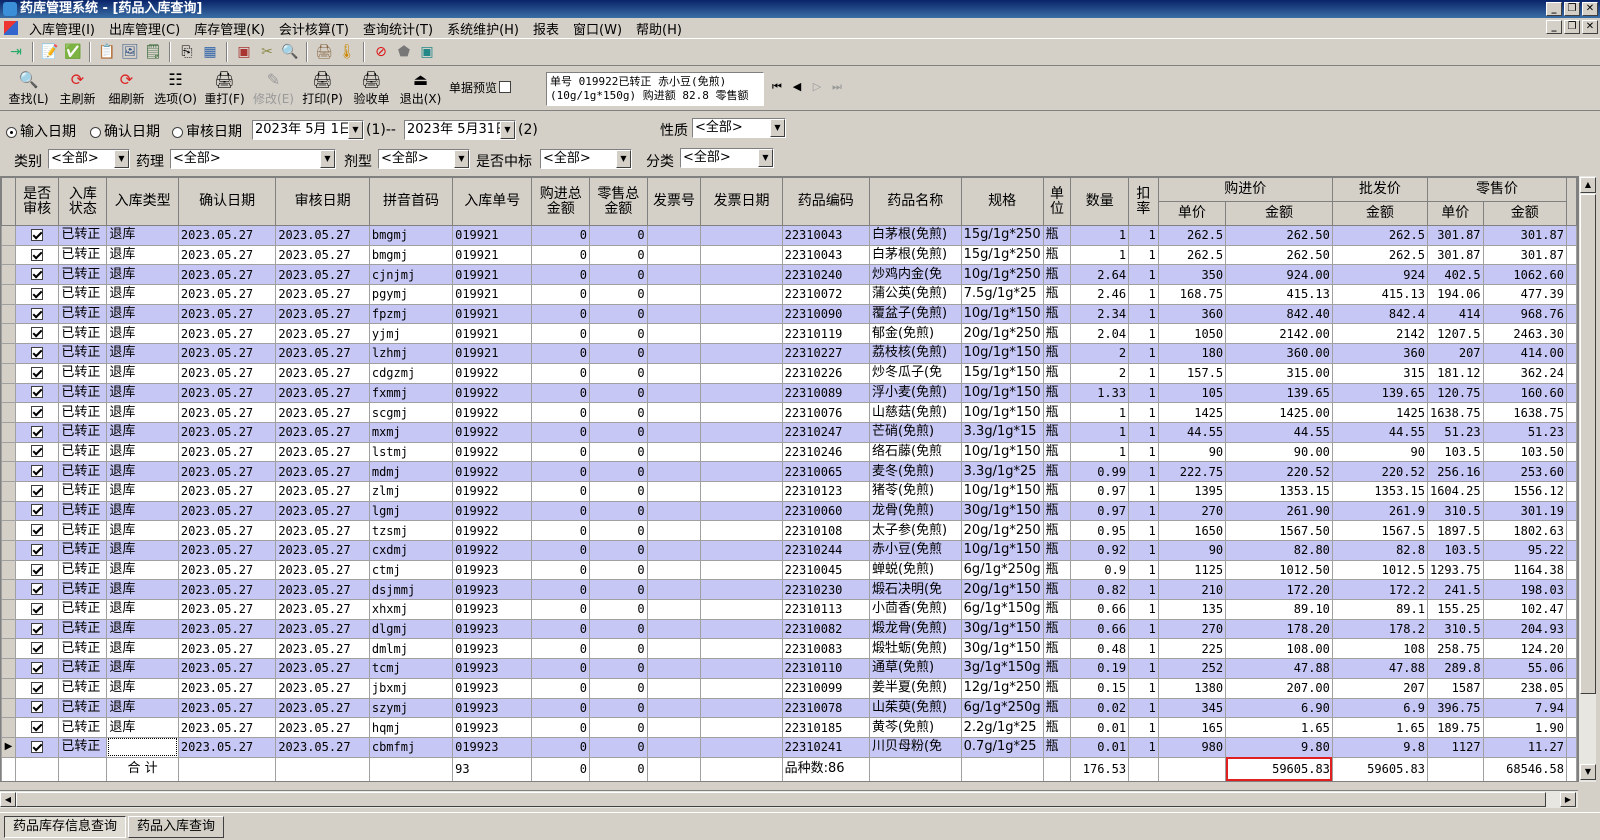  What do you see at coordinates (586, 159) in the screenshot?
I see `bid-select: <全部> ▼` at bounding box center [586, 159].